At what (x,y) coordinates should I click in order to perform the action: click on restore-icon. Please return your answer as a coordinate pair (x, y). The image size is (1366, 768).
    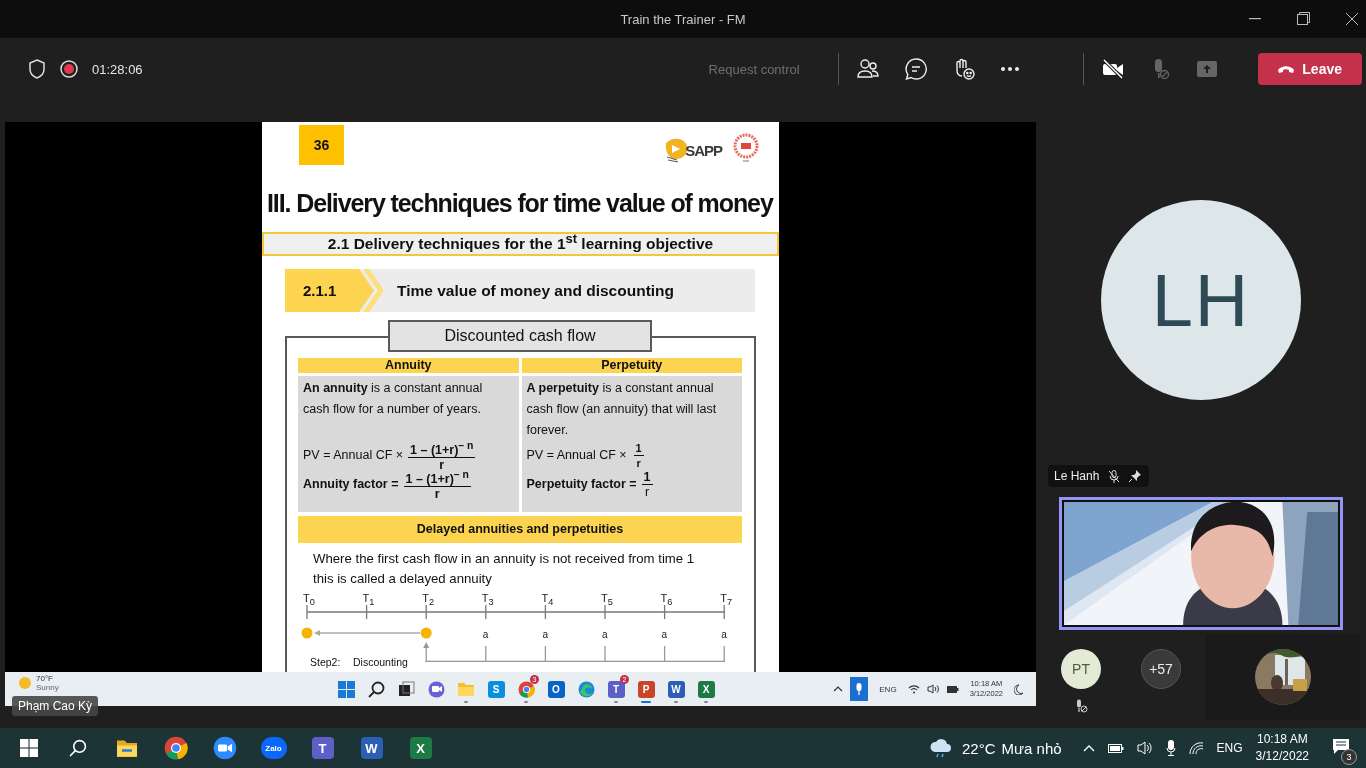
    Looking at the image, I should click on (1303, 18).